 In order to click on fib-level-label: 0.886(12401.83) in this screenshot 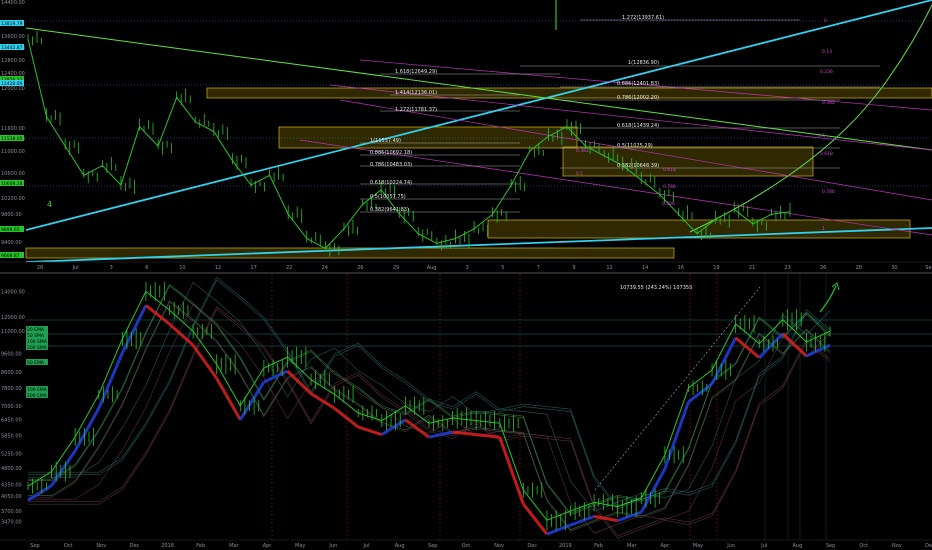, I will do `click(638, 84)`.